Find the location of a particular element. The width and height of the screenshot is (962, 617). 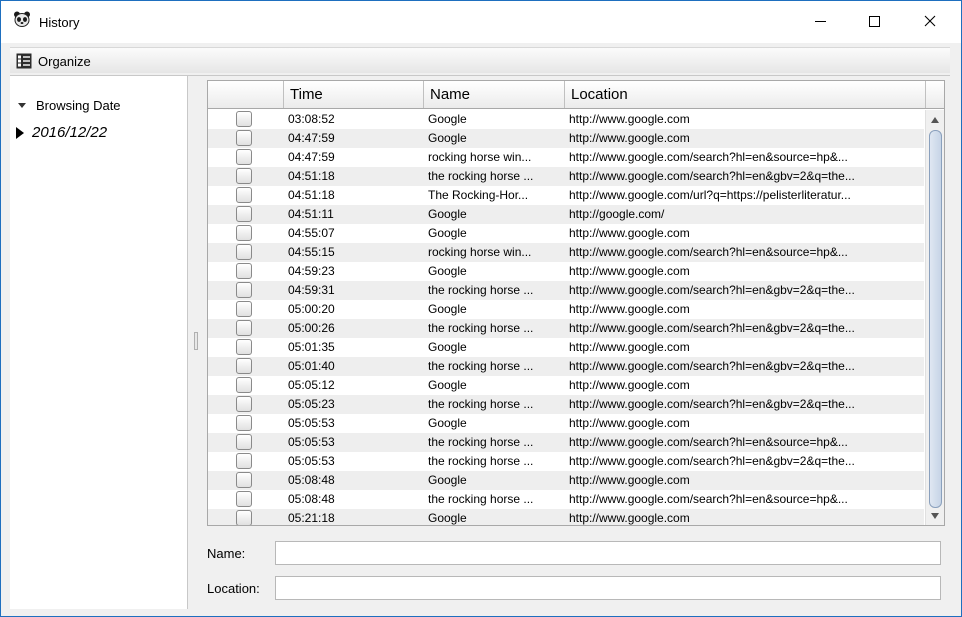

organize-menu: Organize is located at coordinates (55, 61).